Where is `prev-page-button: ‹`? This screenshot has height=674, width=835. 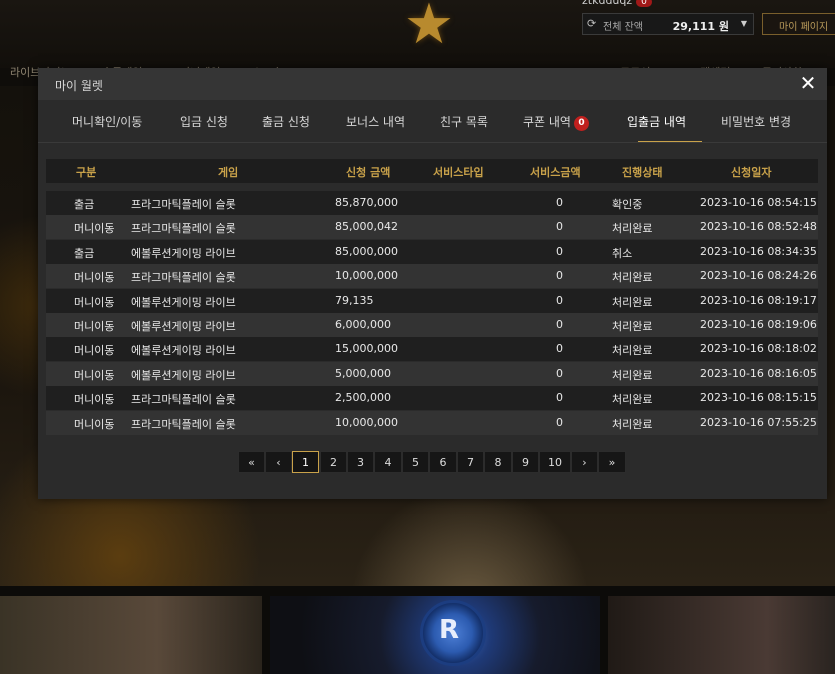 prev-page-button: ‹ is located at coordinates (278, 462).